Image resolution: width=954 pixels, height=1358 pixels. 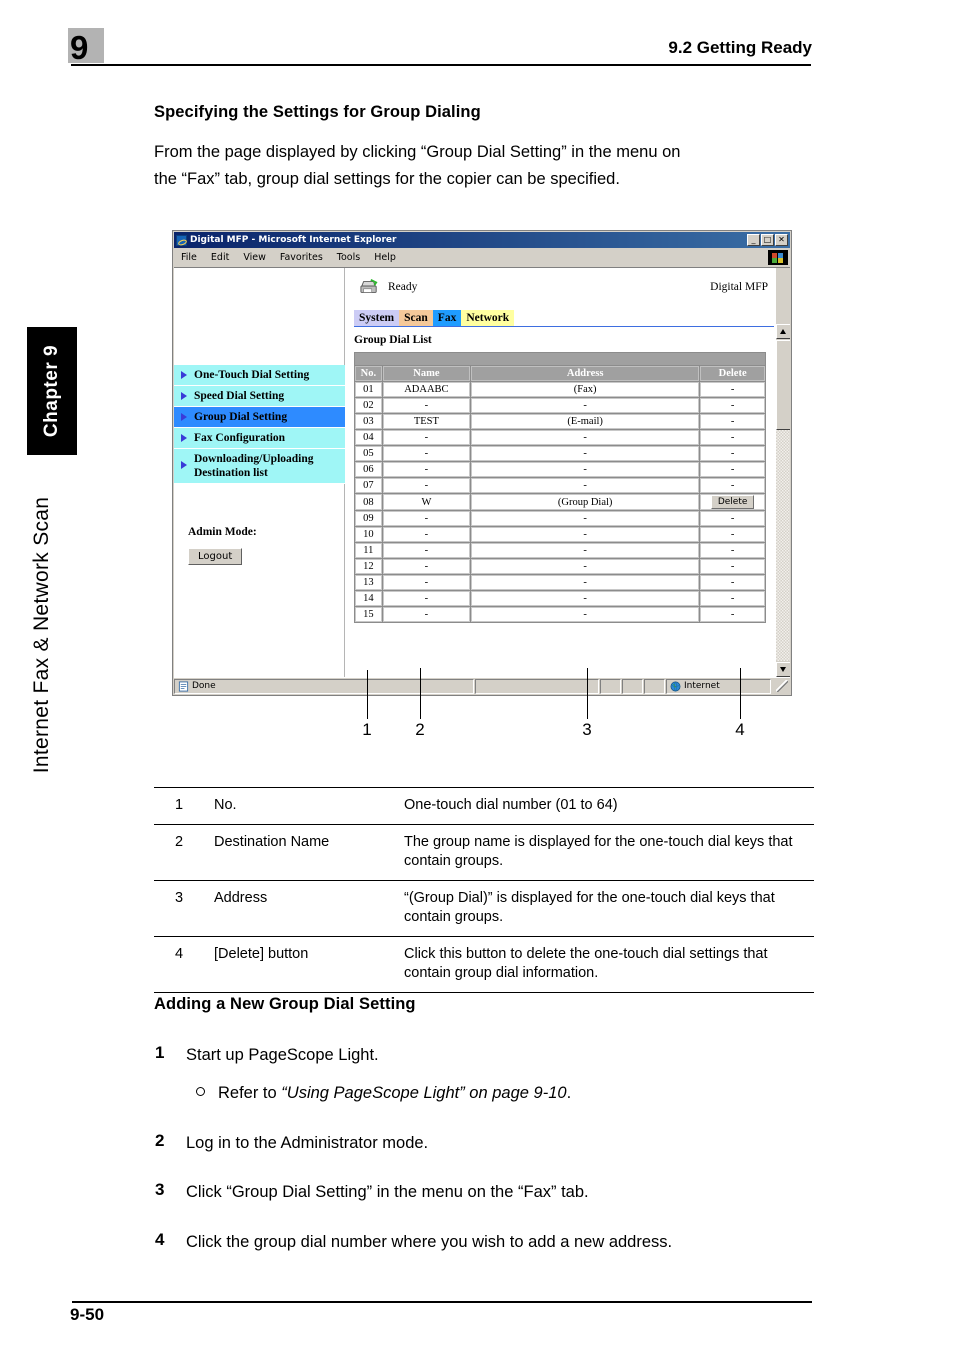 What do you see at coordinates (732, 502) in the screenshot?
I see `delete-button: Delete` at bounding box center [732, 502].